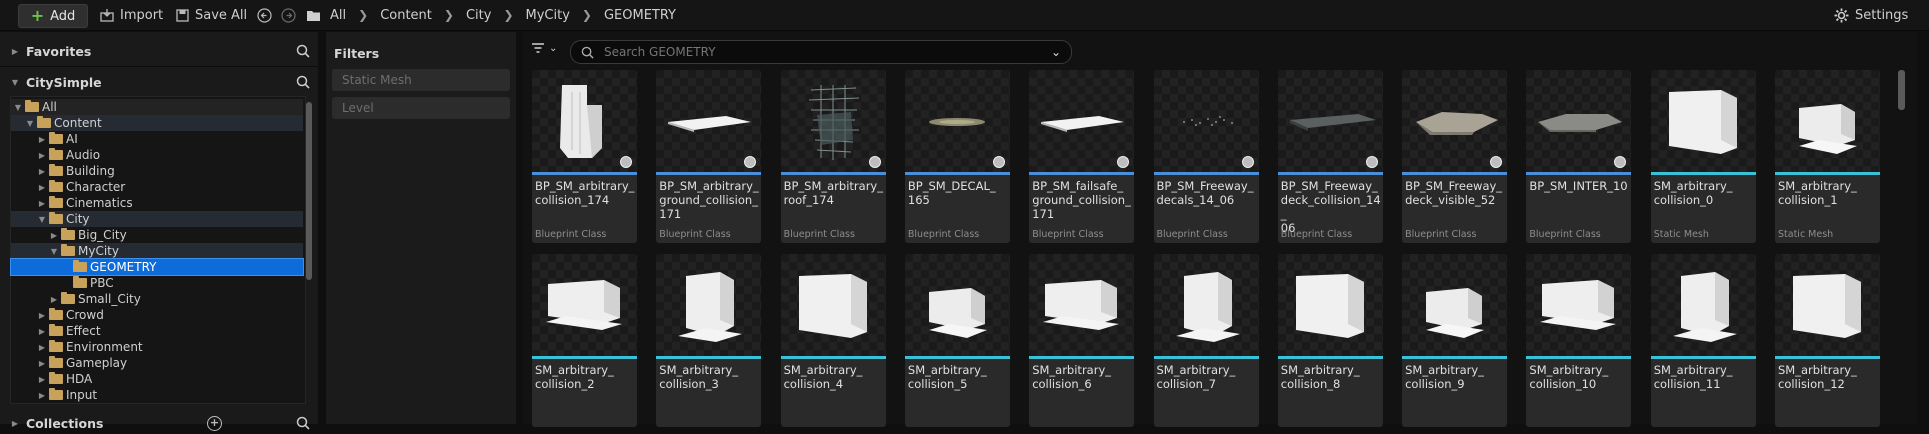  I want to click on asset-tile: SM_arbitrary_ collision_12, so click(1827, 340).